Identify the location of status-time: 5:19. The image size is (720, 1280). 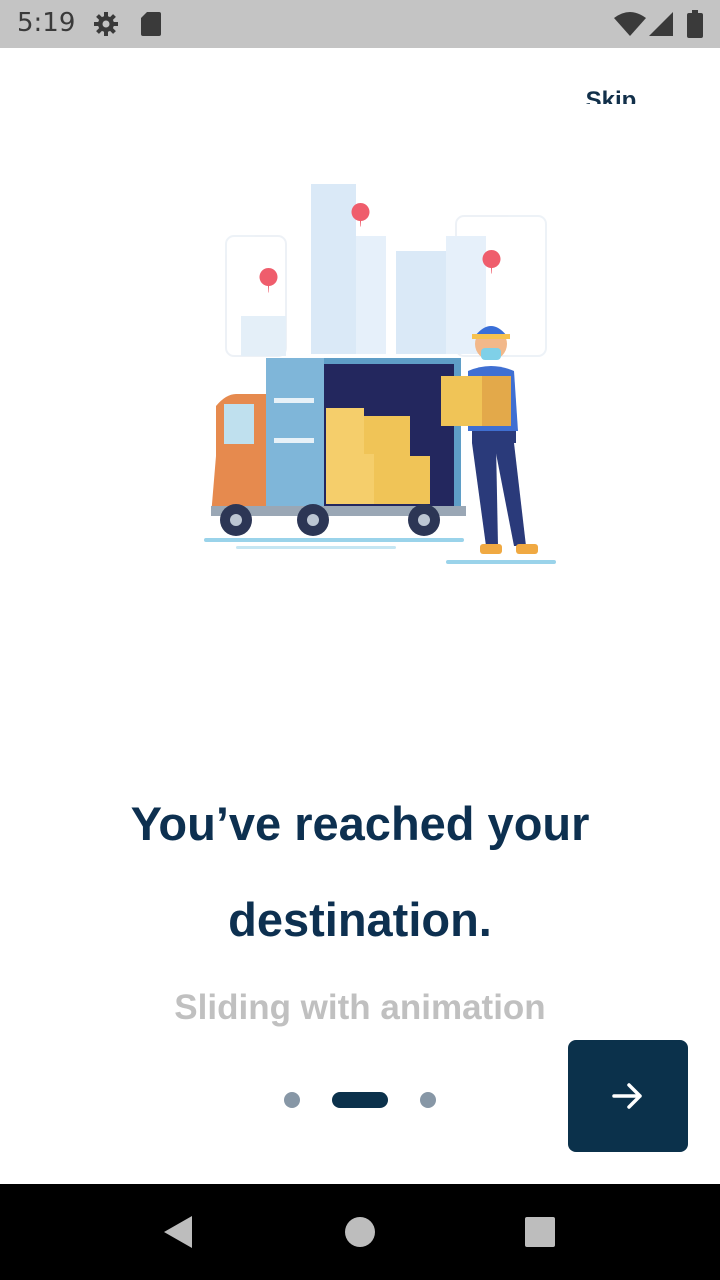
(46, 23).